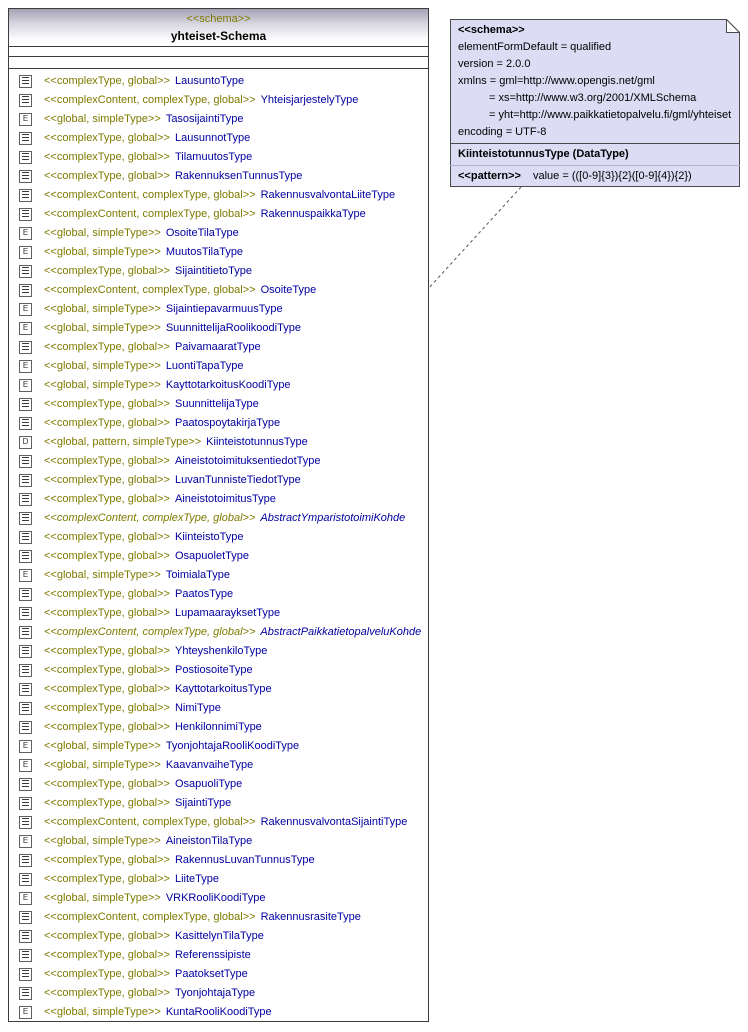  Describe the element at coordinates (218, 594) in the screenshot. I see `list-item: <<complexType, global>> PaatosType` at that location.